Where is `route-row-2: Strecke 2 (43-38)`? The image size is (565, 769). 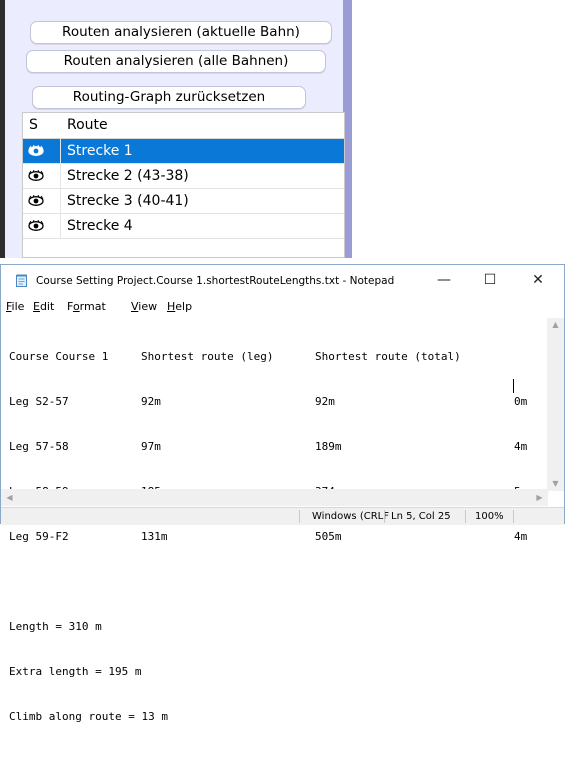 route-row-2: Strecke 2 (43-38) is located at coordinates (183, 176).